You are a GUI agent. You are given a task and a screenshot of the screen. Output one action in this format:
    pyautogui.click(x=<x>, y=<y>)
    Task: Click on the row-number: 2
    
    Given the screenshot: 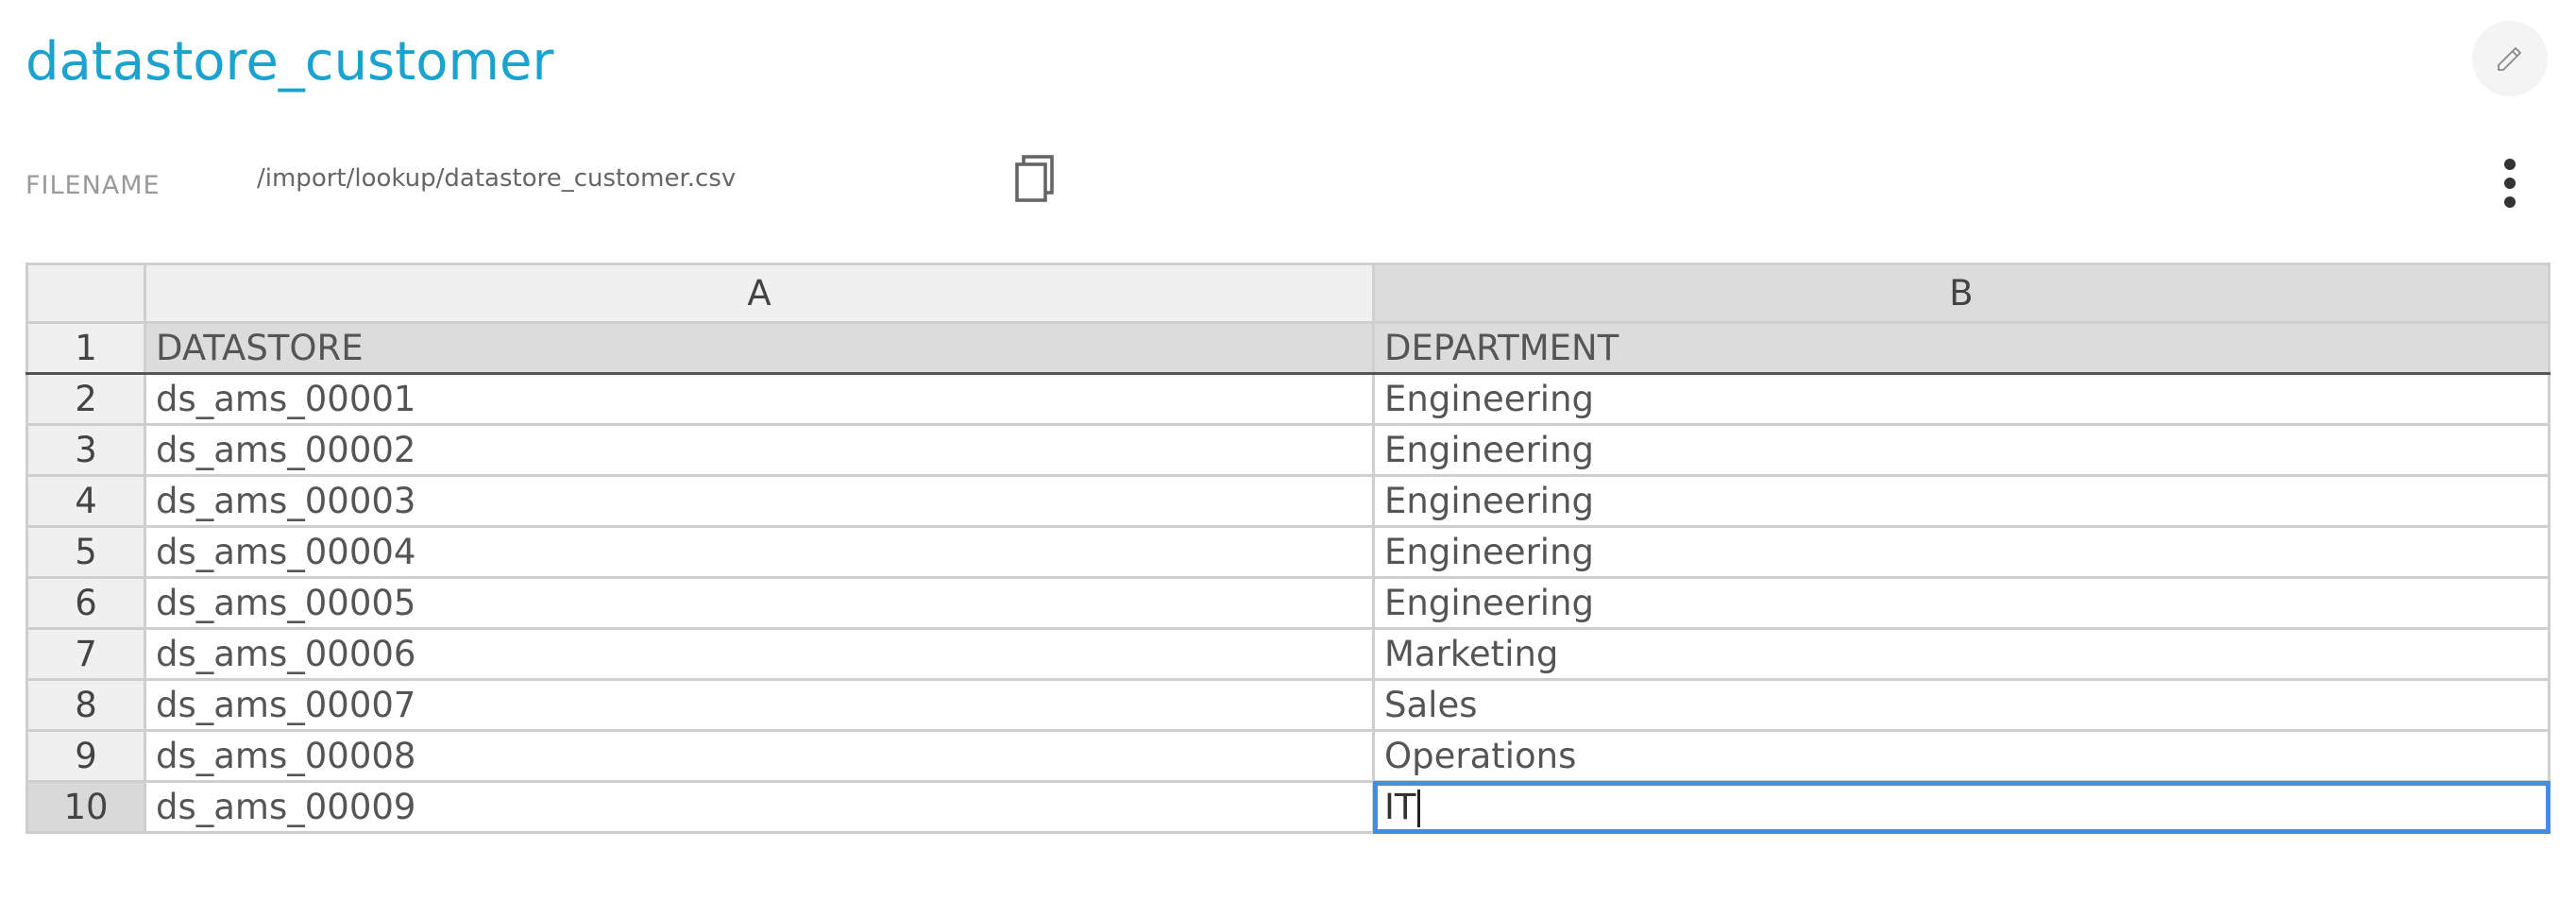 What is the action you would take?
    pyautogui.click(x=85, y=399)
    